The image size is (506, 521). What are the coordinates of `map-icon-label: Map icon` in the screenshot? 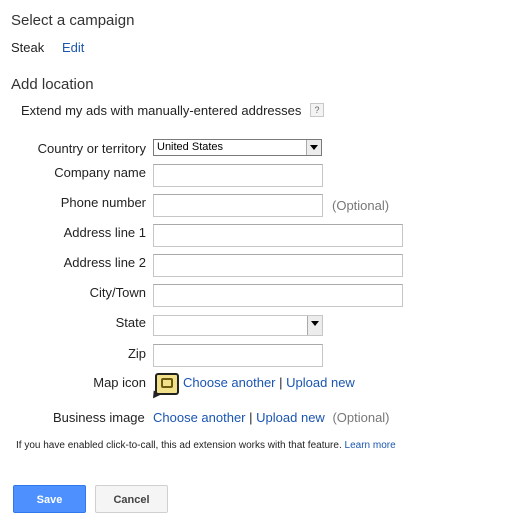 It's located at (119, 382).